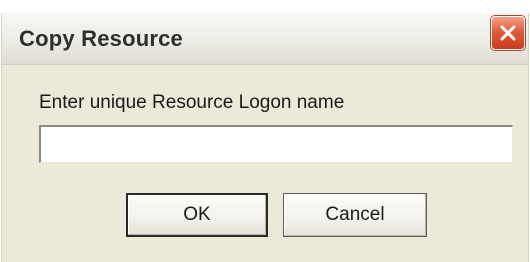 This screenshot has width=530, height=262. What do you see at coordinates (276, 144) in the screenshot?
I see `logon-name-input` at bounding box center [276, 144].